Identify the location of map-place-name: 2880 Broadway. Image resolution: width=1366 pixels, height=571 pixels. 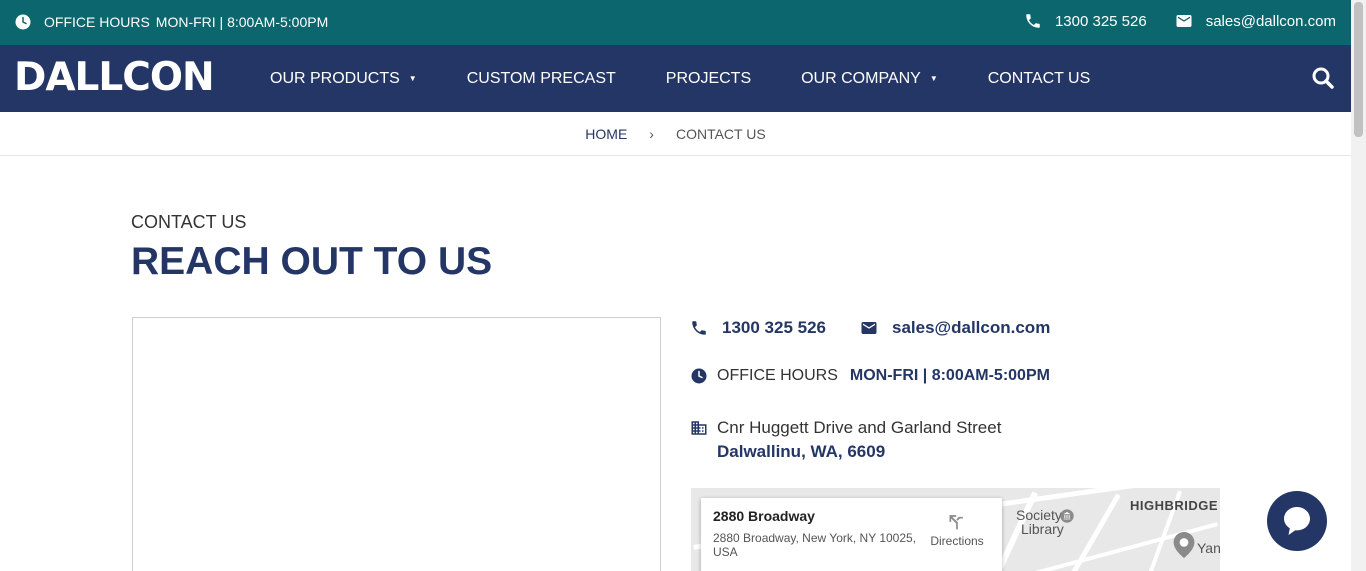
(764, 516).